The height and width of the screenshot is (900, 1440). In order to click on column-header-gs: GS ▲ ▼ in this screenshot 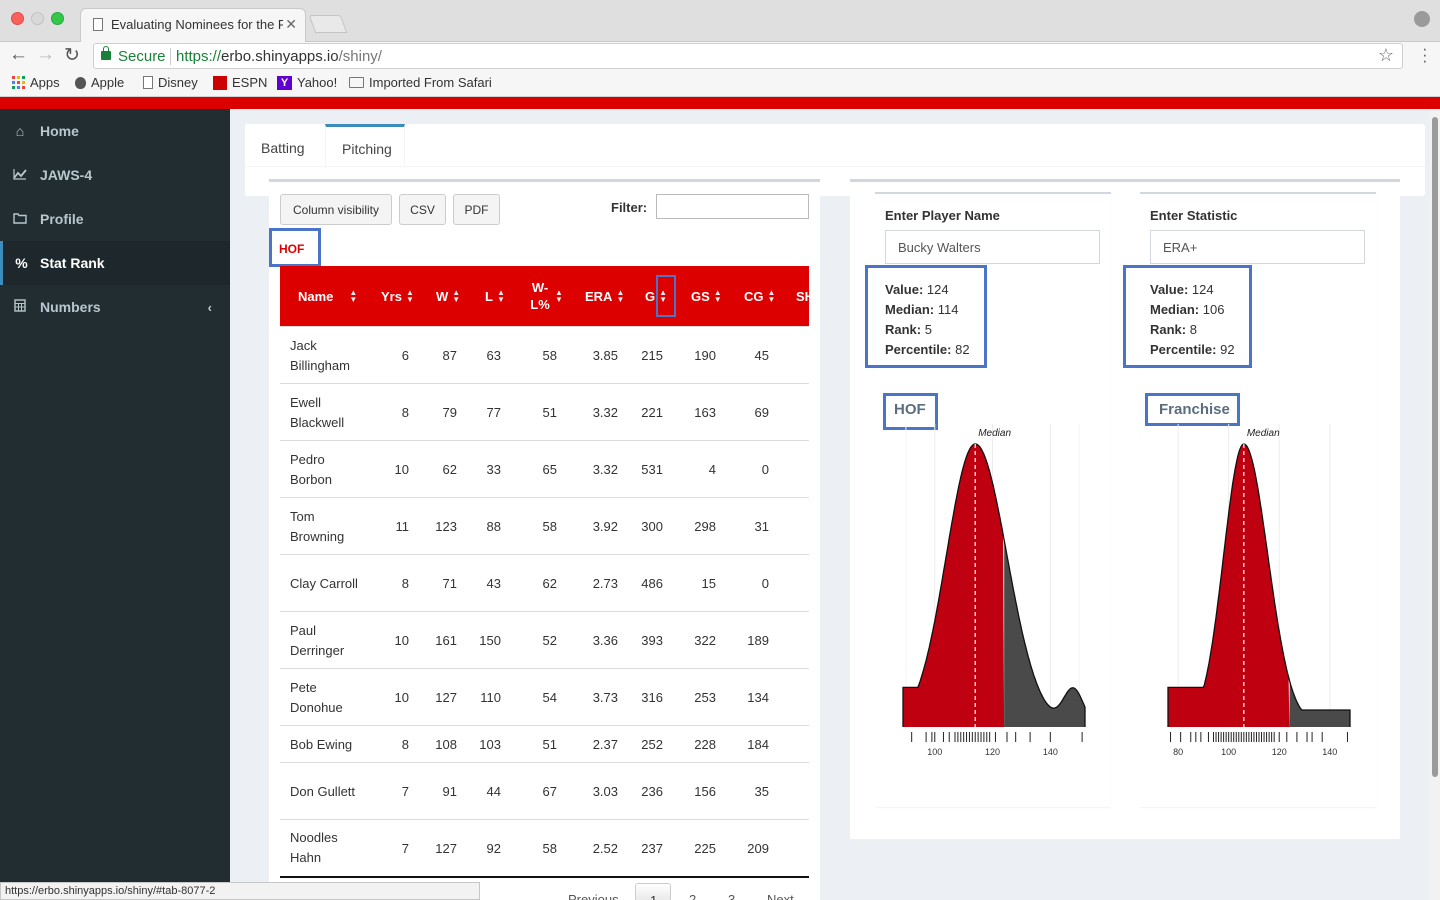, I will do `click(709, 296)`.